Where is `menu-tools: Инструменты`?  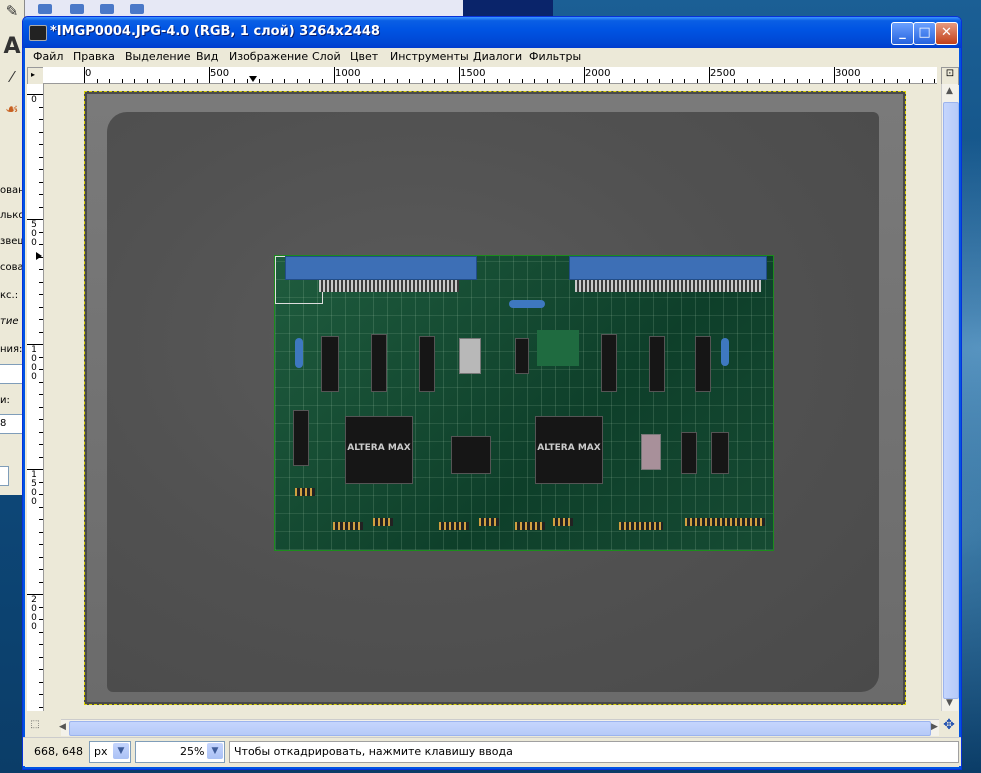
menu-tools: Инструменты is located at coordinates (429, 56).